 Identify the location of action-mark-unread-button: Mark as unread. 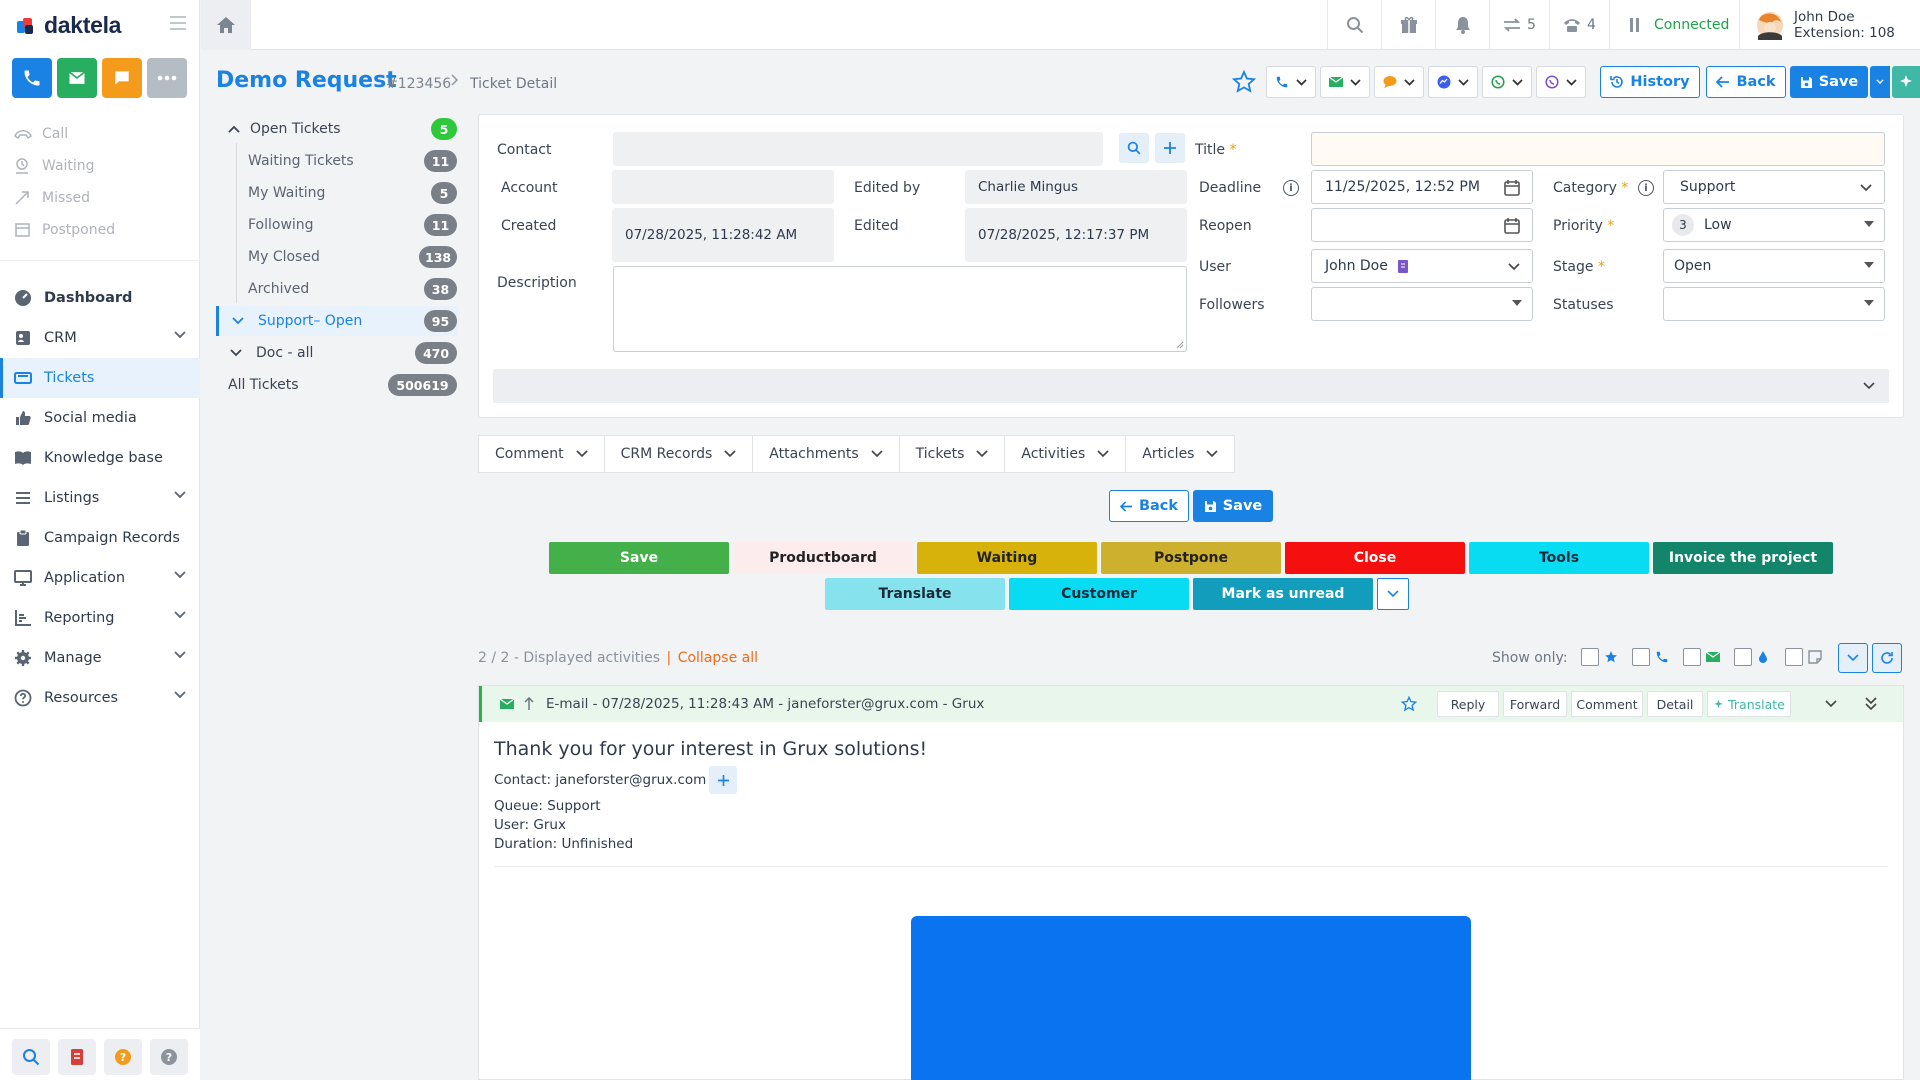
(1283, 594).